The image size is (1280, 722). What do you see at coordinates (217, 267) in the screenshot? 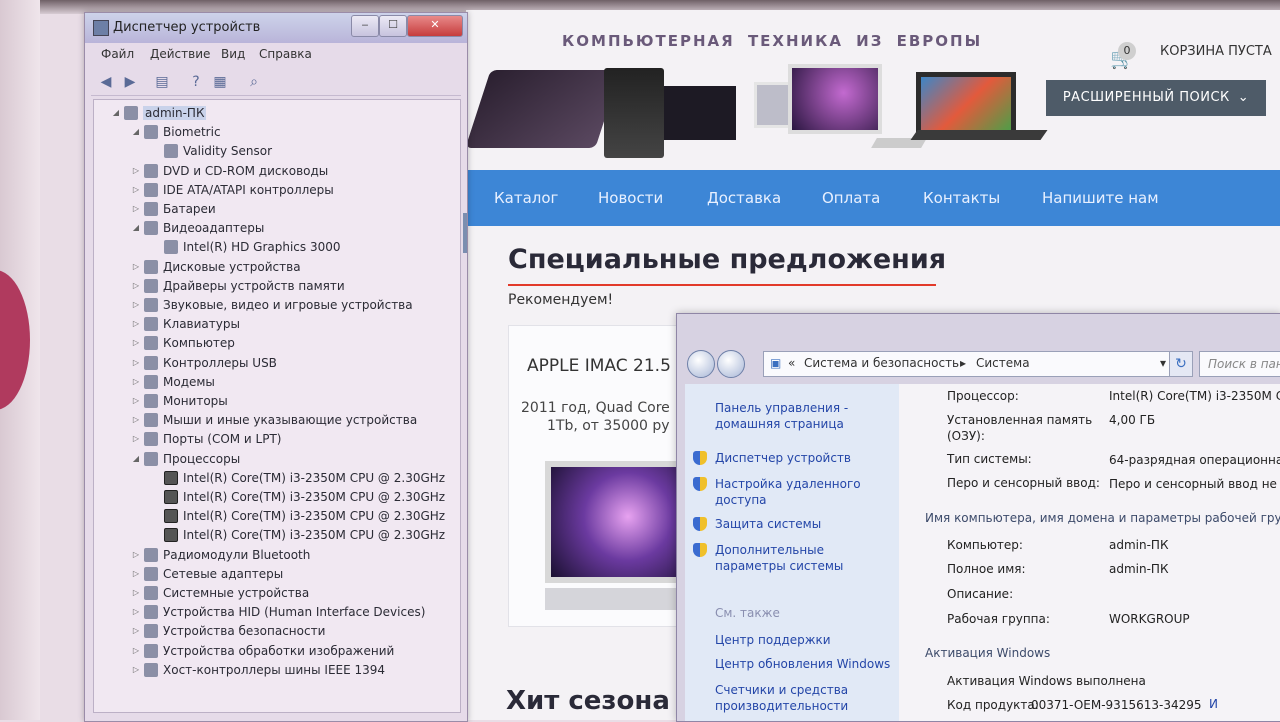
I see `tree-category: ▷ Дисковые устройства` at bounding box center [217, 267].